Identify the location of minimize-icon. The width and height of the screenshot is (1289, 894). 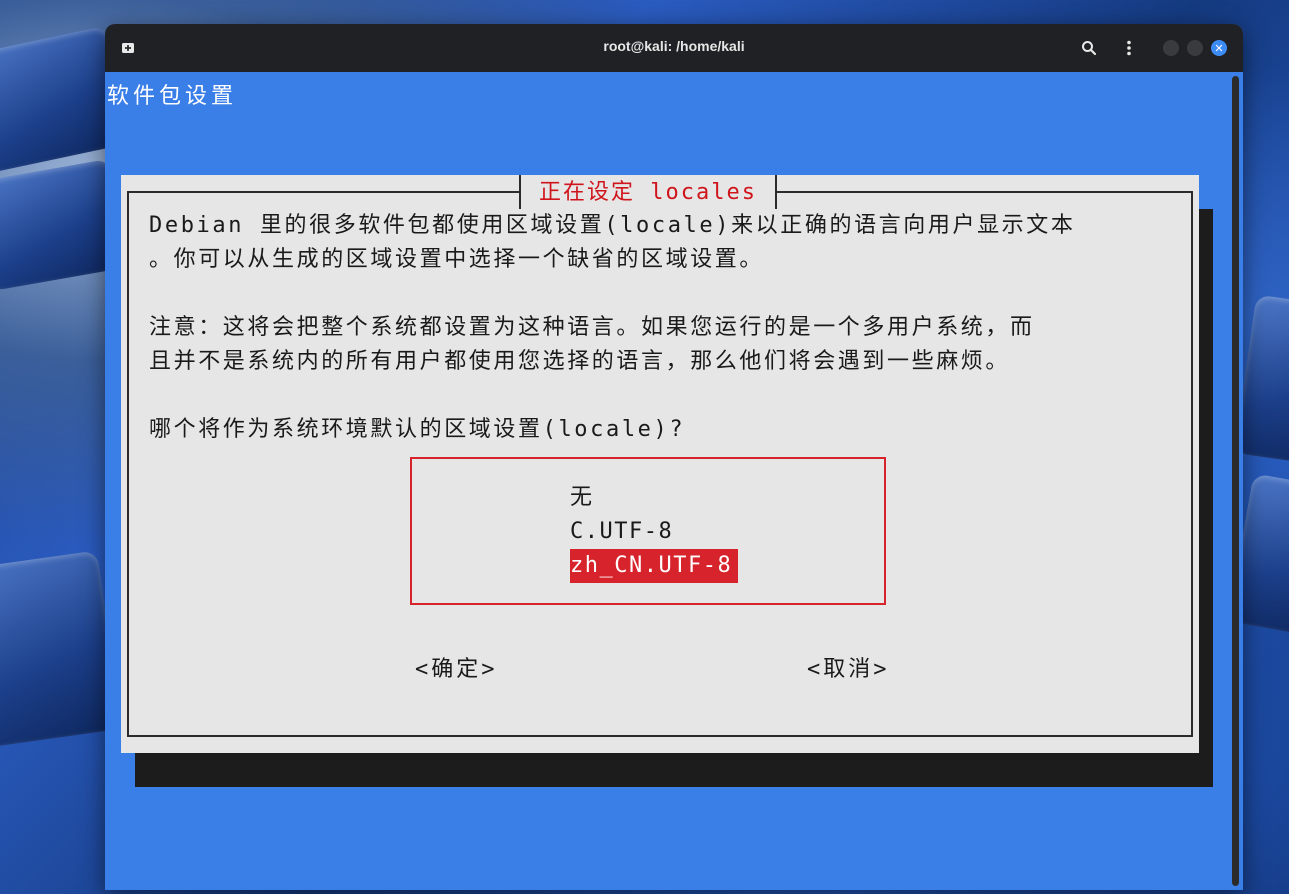
(1171, 48).